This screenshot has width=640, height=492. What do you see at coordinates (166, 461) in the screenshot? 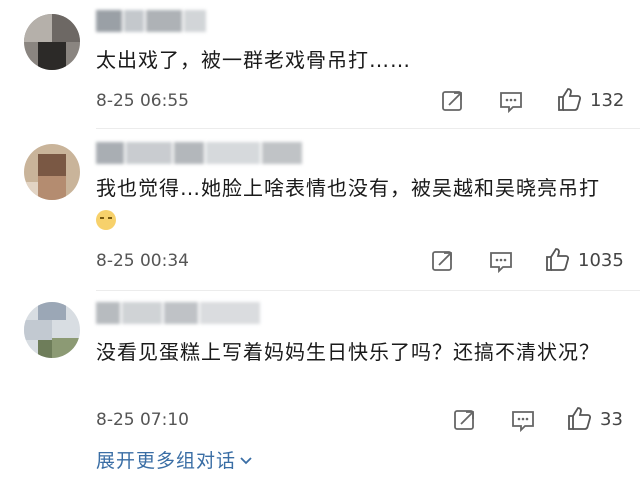
I see `expand-label: 展开更多组对话` at bounding box center [166, 461].